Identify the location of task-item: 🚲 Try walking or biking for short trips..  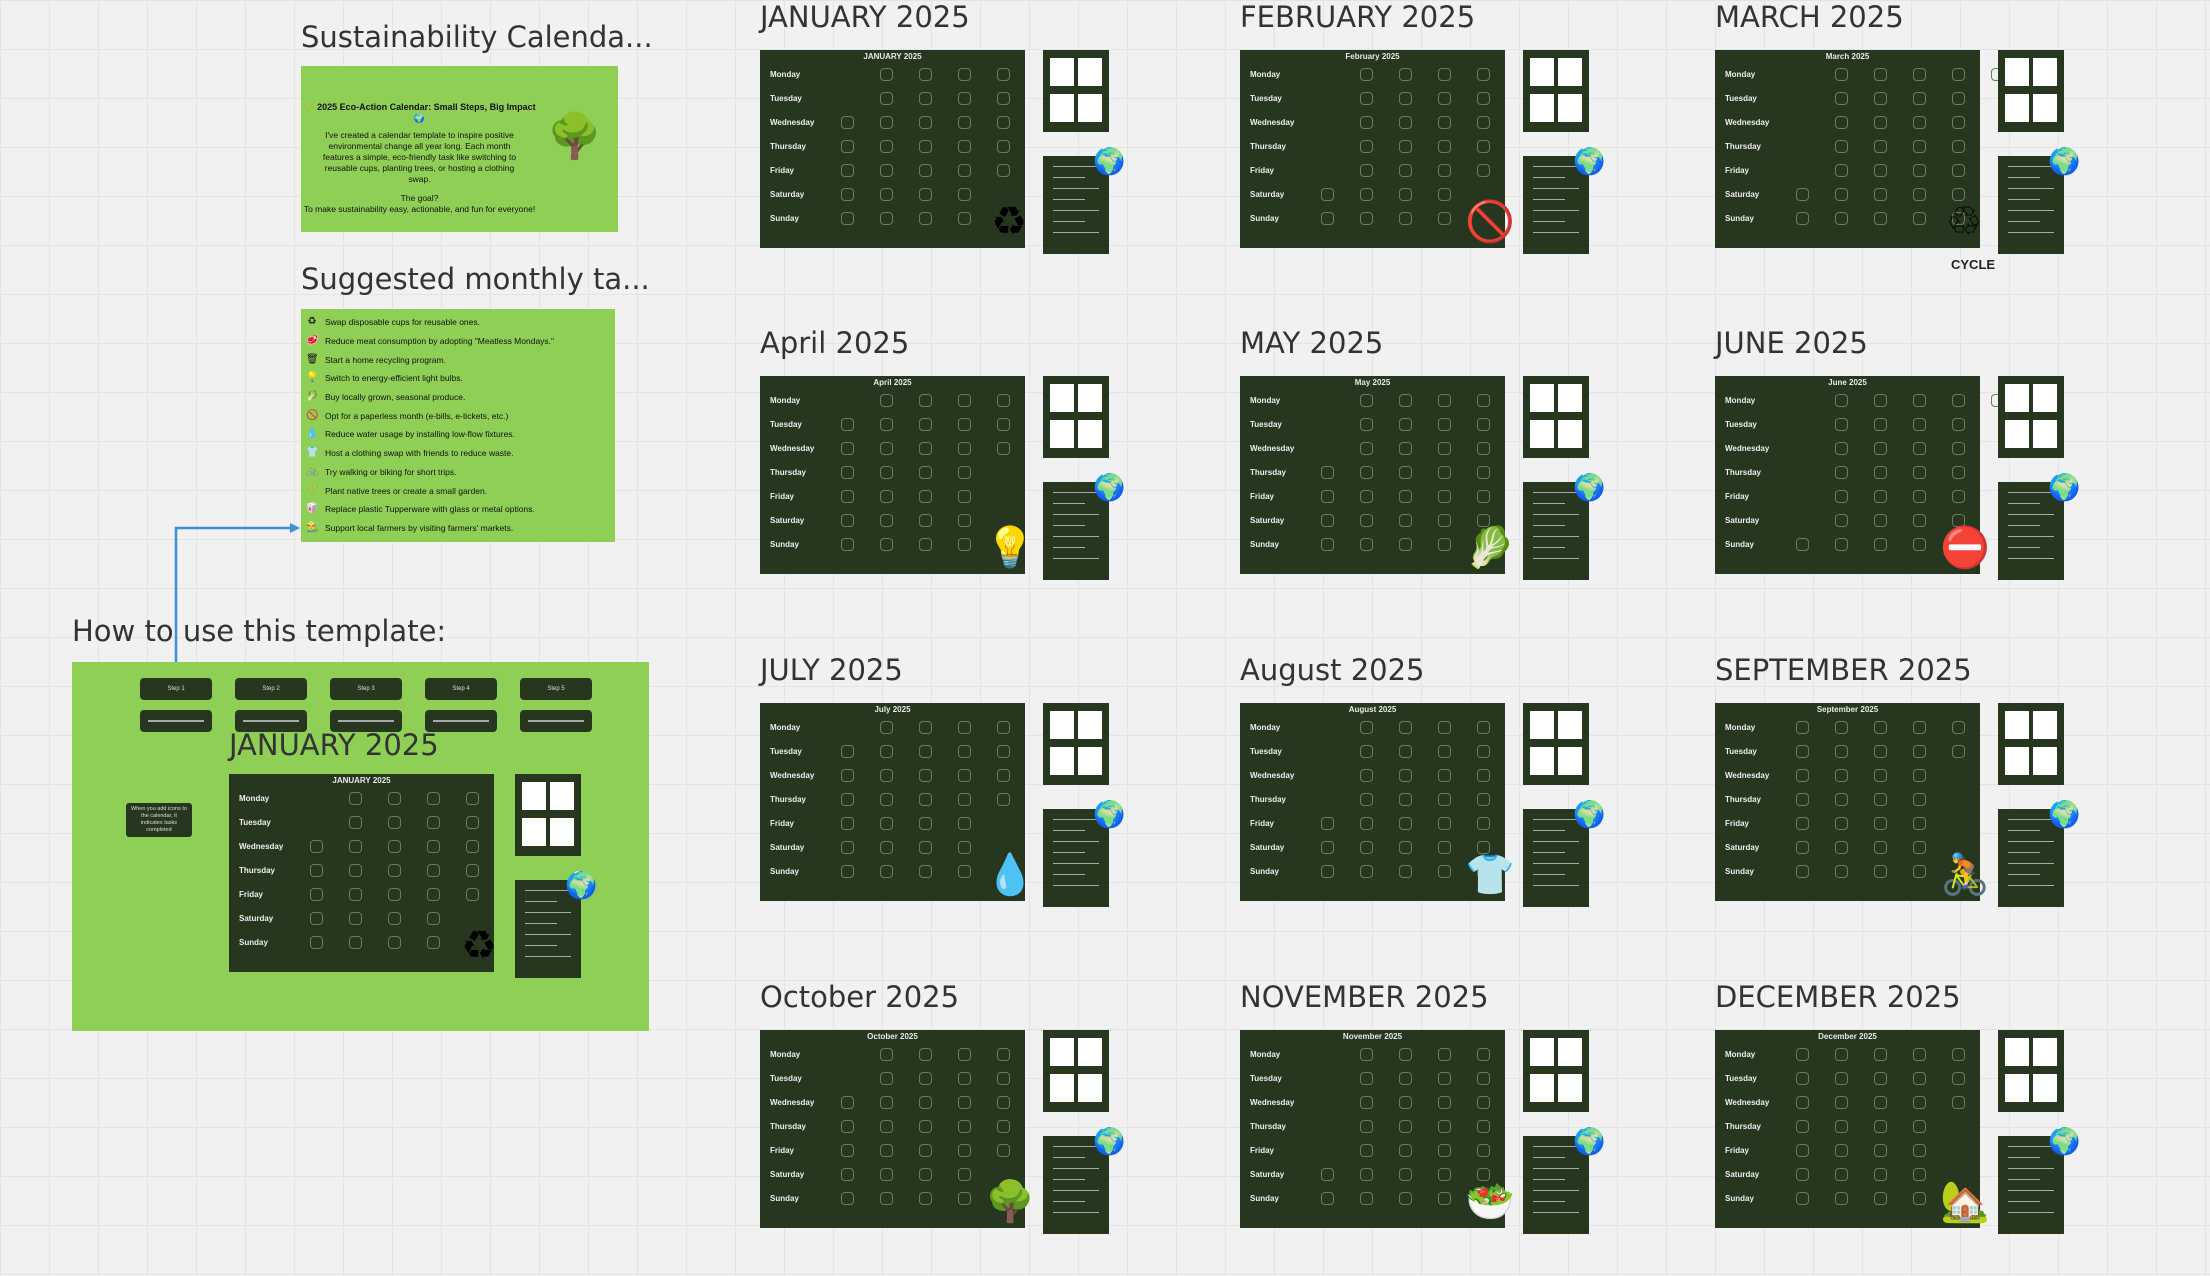
(458, 472).